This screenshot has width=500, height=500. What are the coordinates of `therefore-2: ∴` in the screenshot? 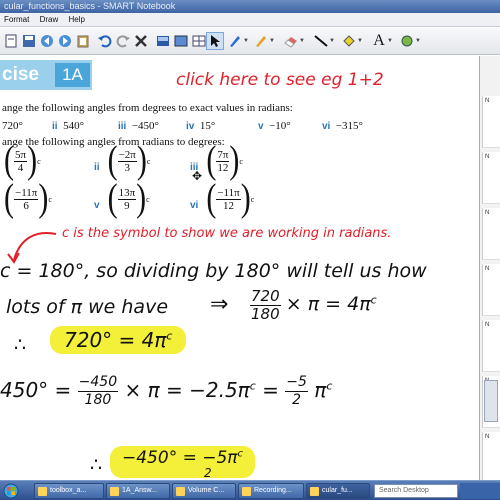 It's located at (96, 465).